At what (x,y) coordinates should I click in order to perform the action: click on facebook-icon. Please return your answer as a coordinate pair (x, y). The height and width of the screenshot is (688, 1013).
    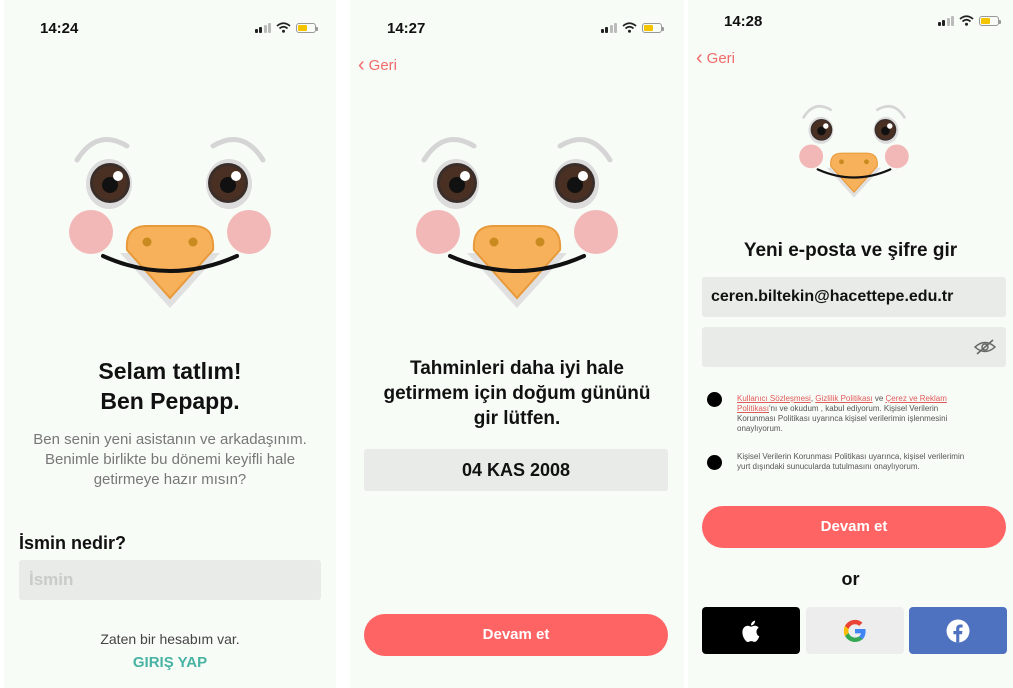
    Looking at the image, I should click on (958, 630).